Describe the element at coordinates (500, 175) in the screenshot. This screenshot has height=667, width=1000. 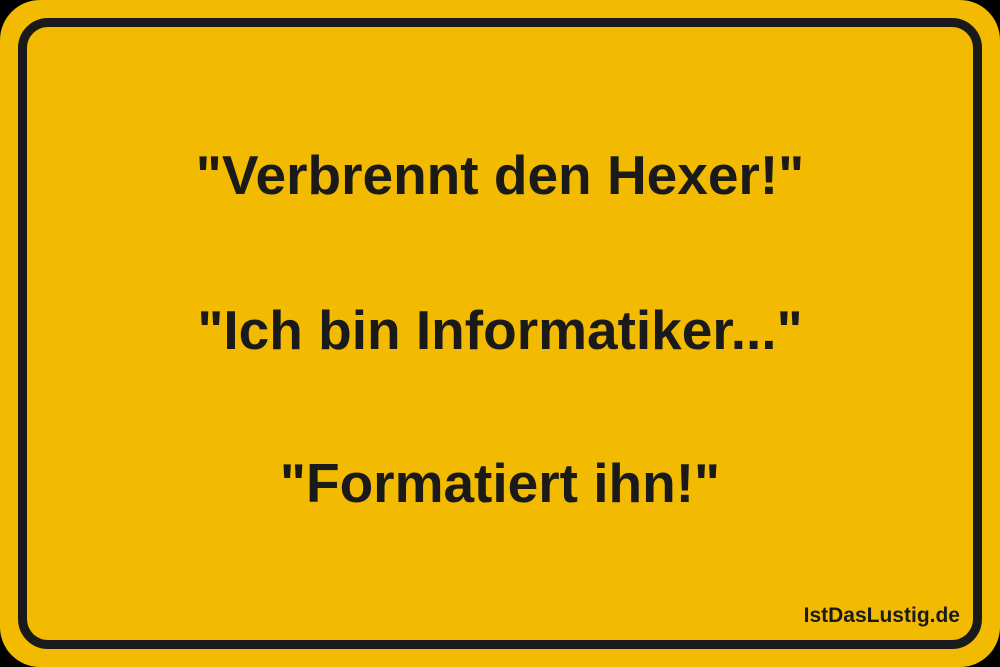
I see `quote-line-1: "Verbrennt den Hexer!"` at that location.